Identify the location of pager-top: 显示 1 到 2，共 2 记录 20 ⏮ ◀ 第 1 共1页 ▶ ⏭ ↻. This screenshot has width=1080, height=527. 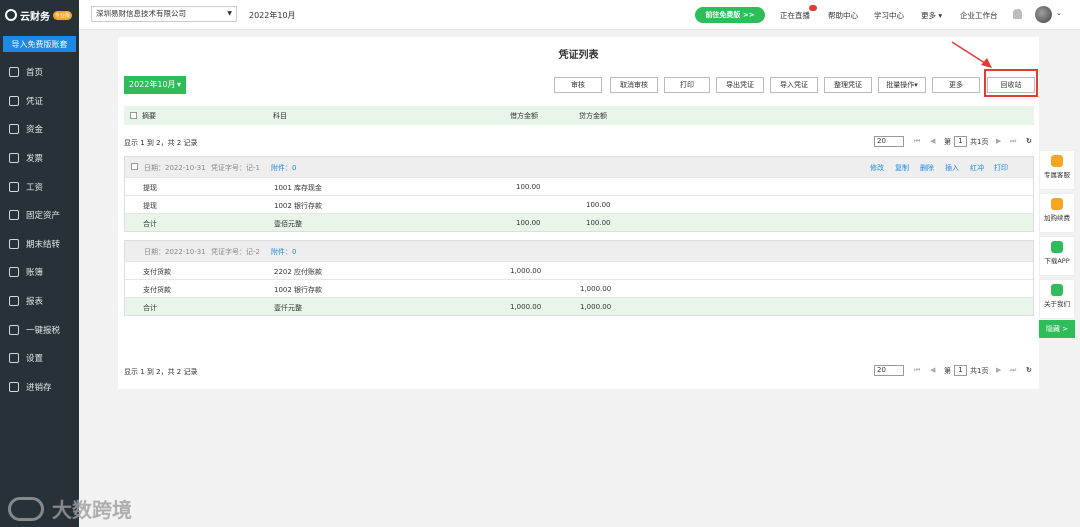
(579, 143).